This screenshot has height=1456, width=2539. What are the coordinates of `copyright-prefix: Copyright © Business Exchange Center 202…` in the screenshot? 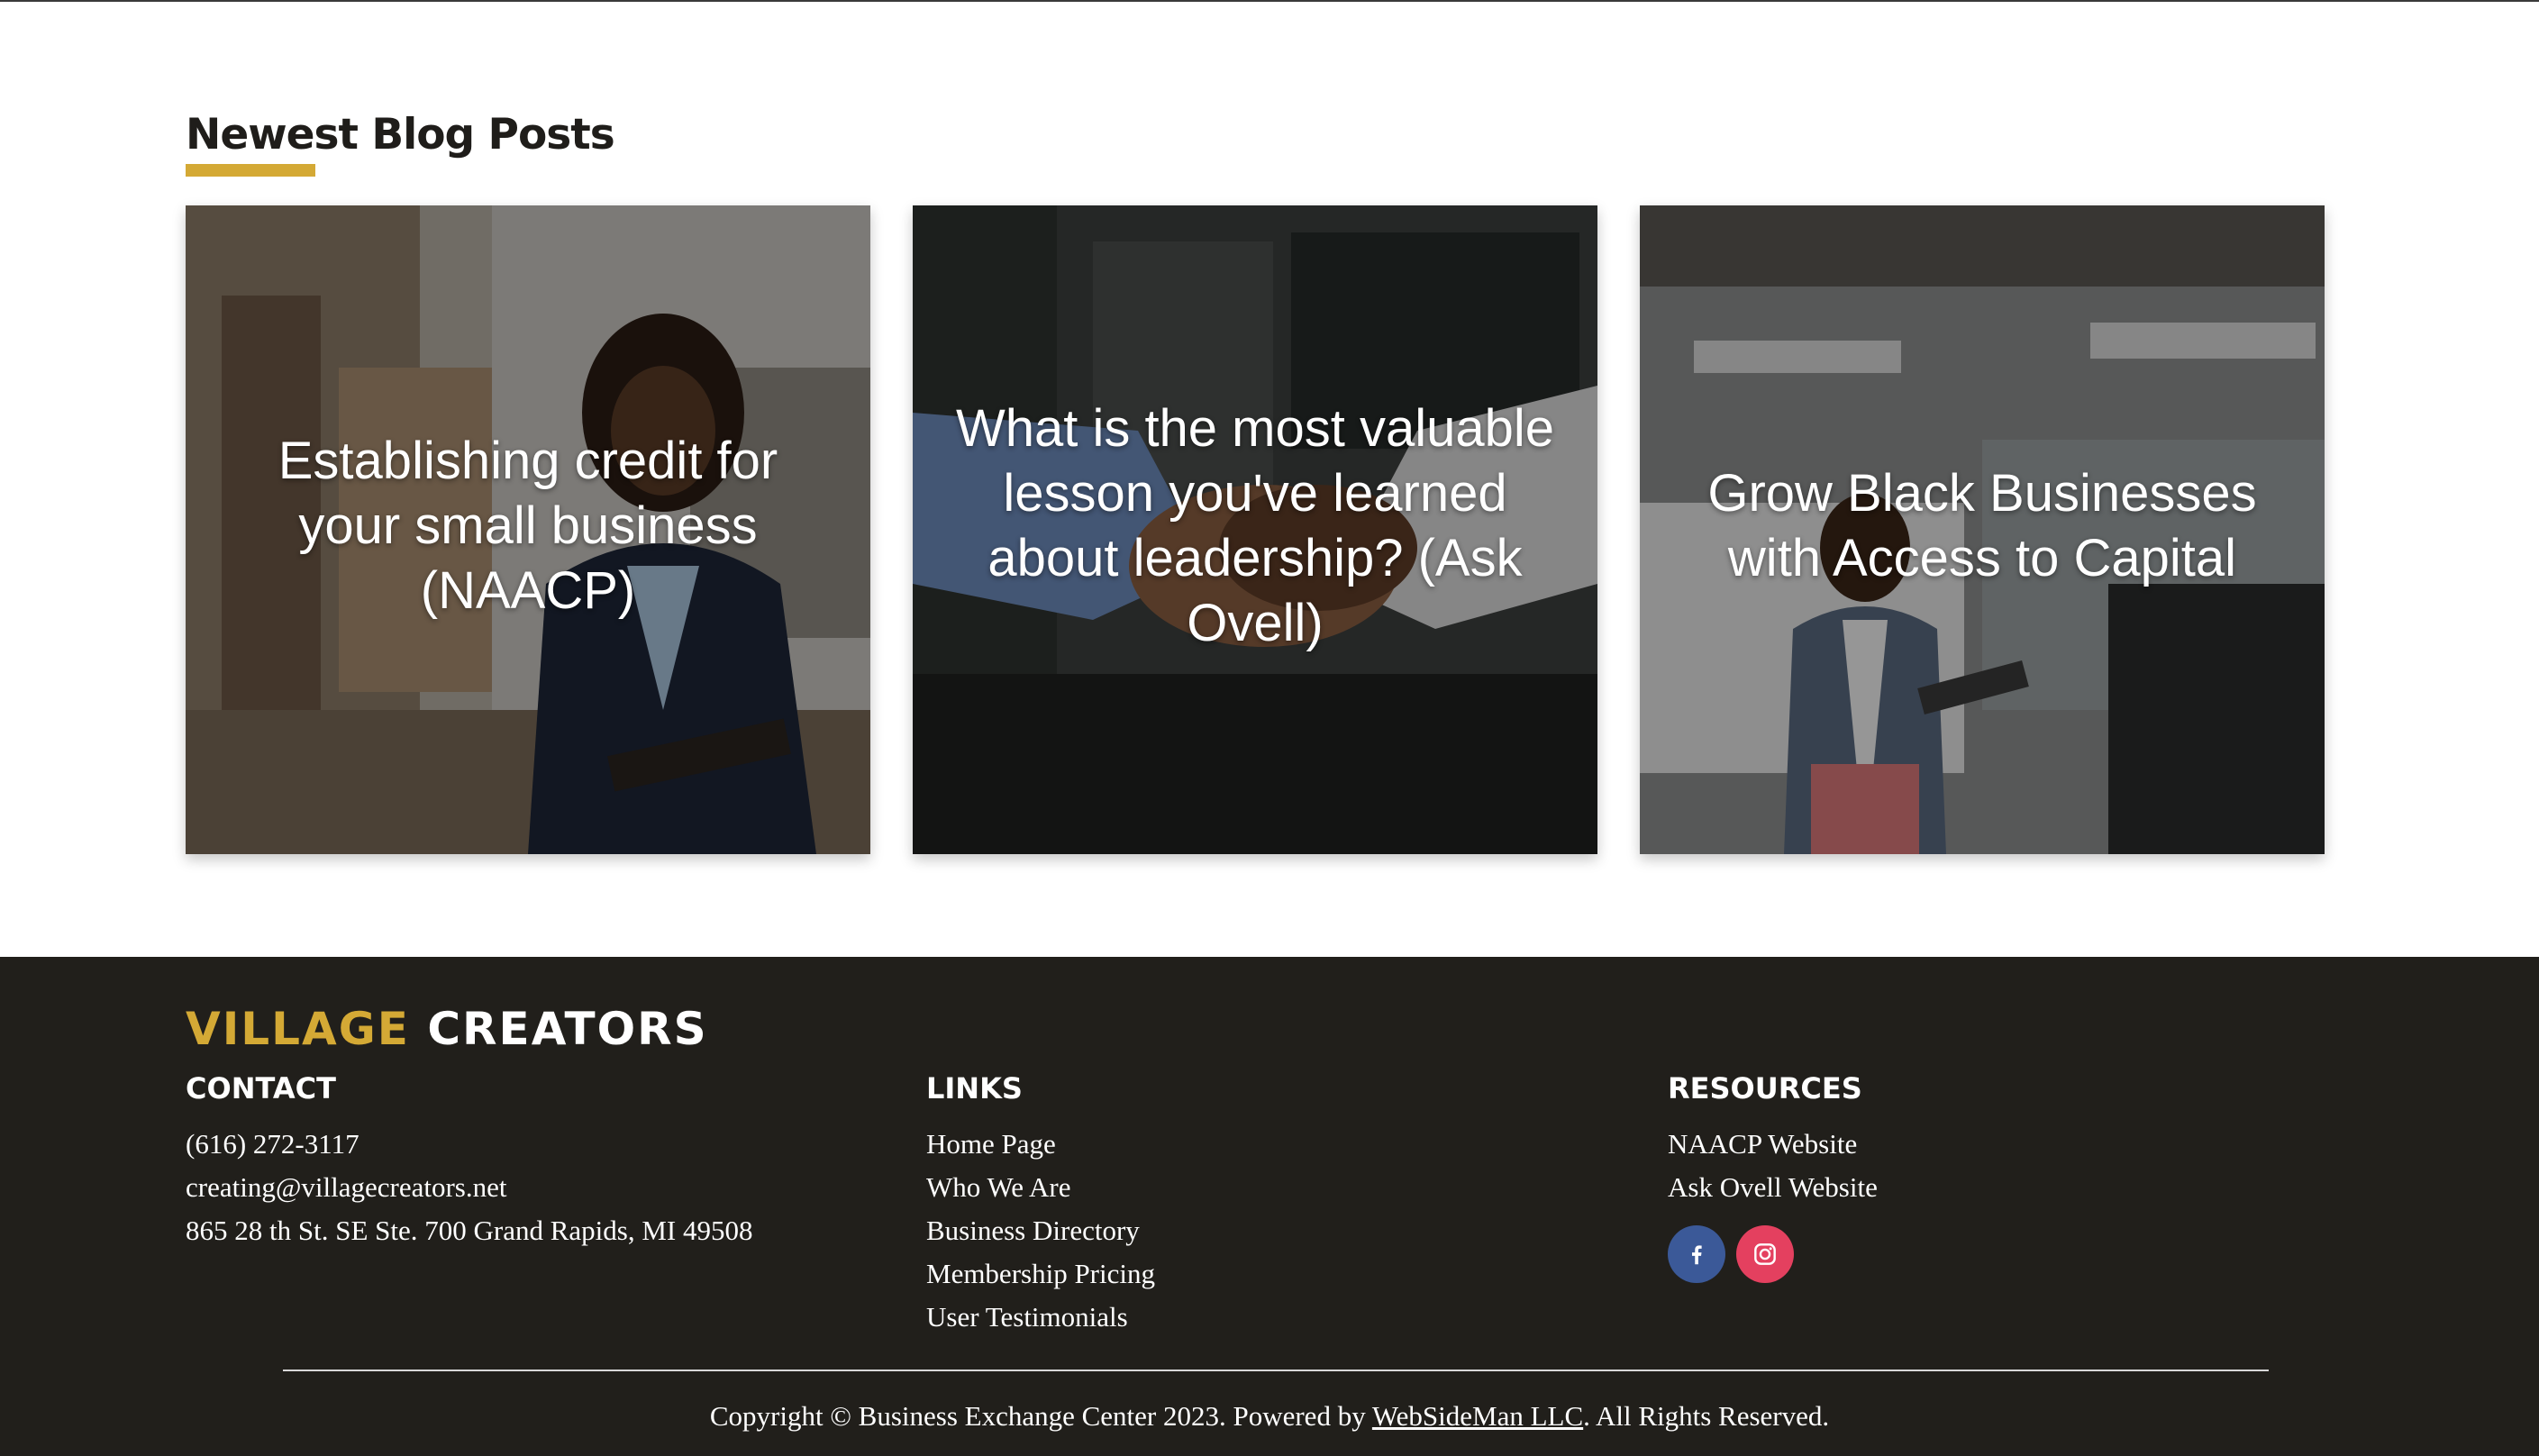 It's located at (1041, 1416).